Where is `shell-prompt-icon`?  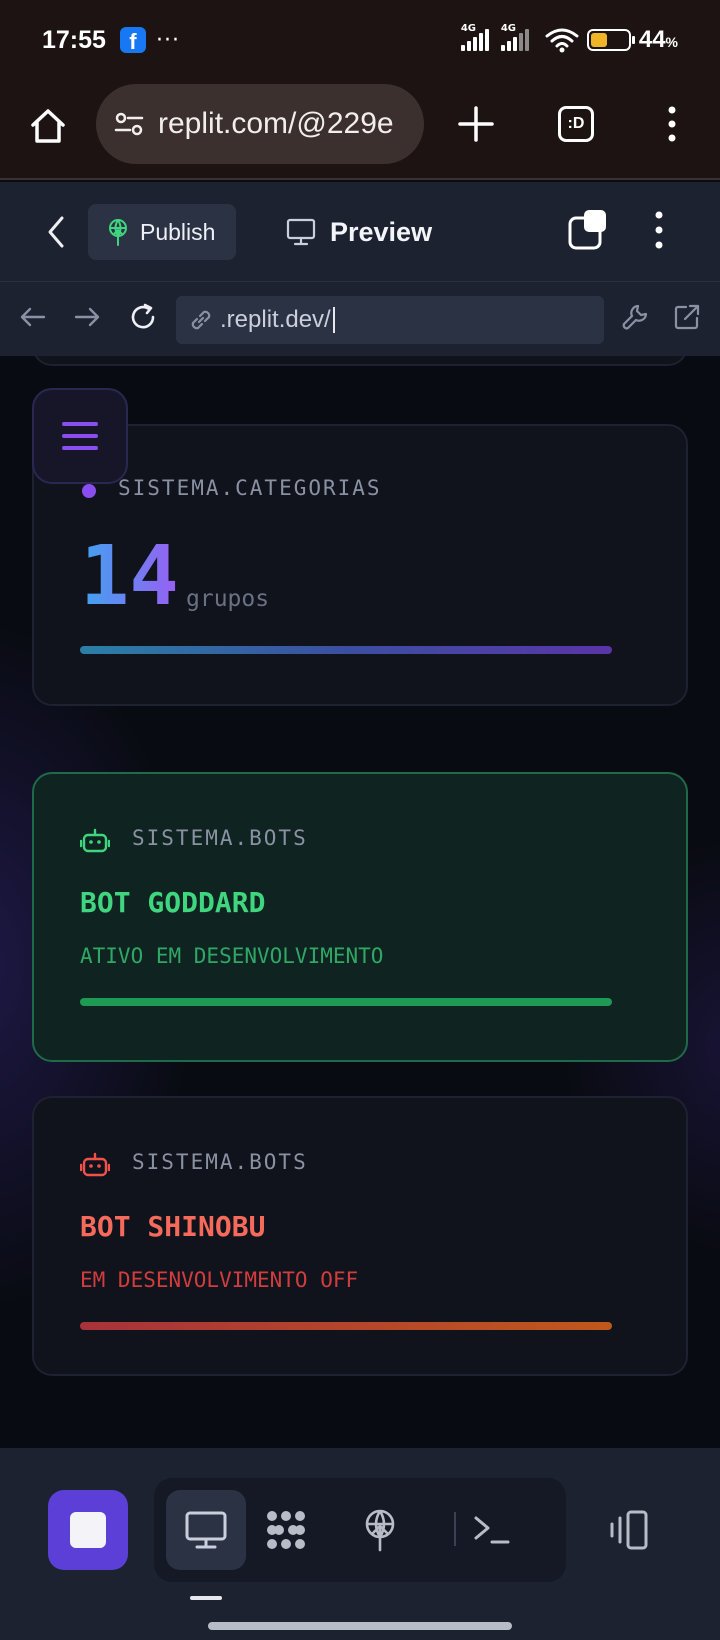 shell-prompt-icon is located at coordinates (492, 1530).